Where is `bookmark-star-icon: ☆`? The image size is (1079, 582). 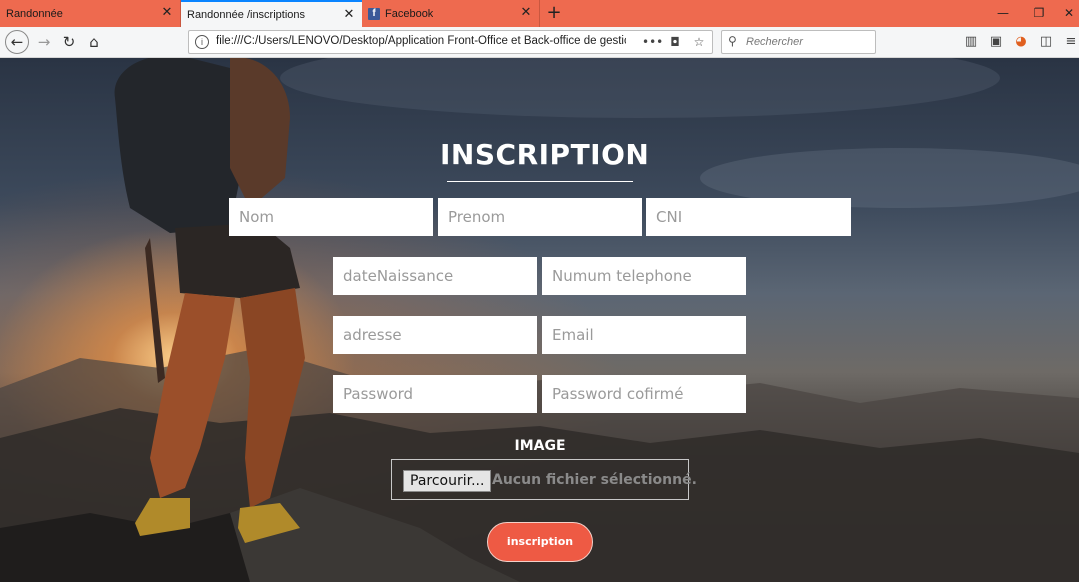 bookmark-star-icon: ☆ is located at coordinates (699, 42).